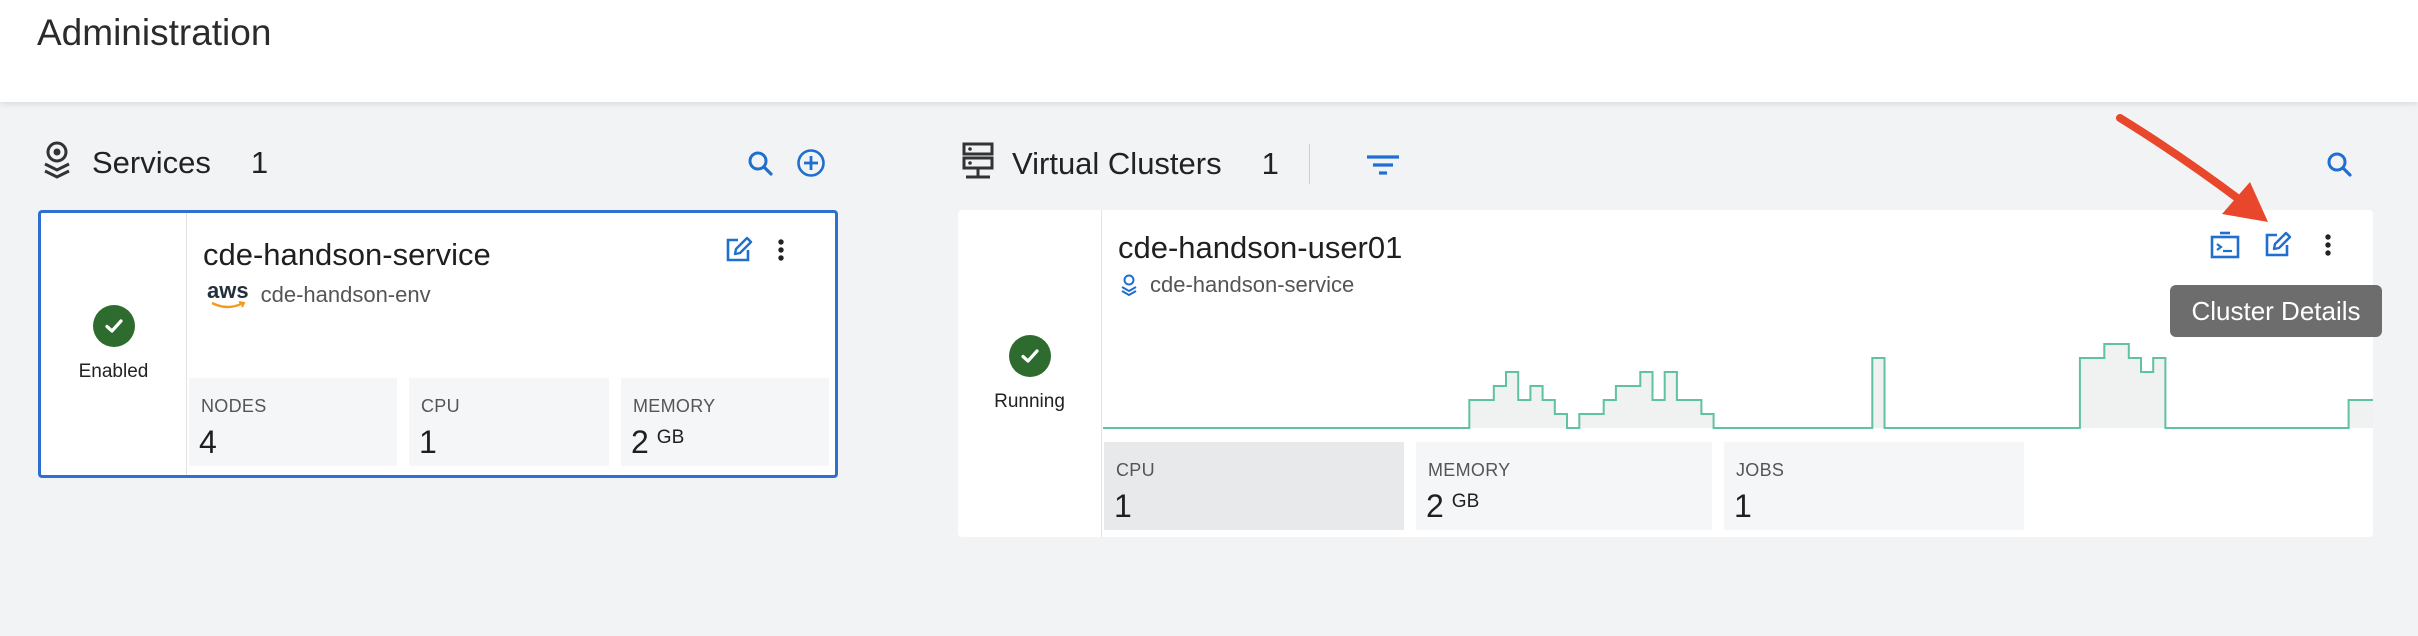 This screenshot has height=636, width=2418. Describe the element at coordinates (1252, 284) in the screenshot. I see `cluster-service-name: cde-handson-service` at that location.